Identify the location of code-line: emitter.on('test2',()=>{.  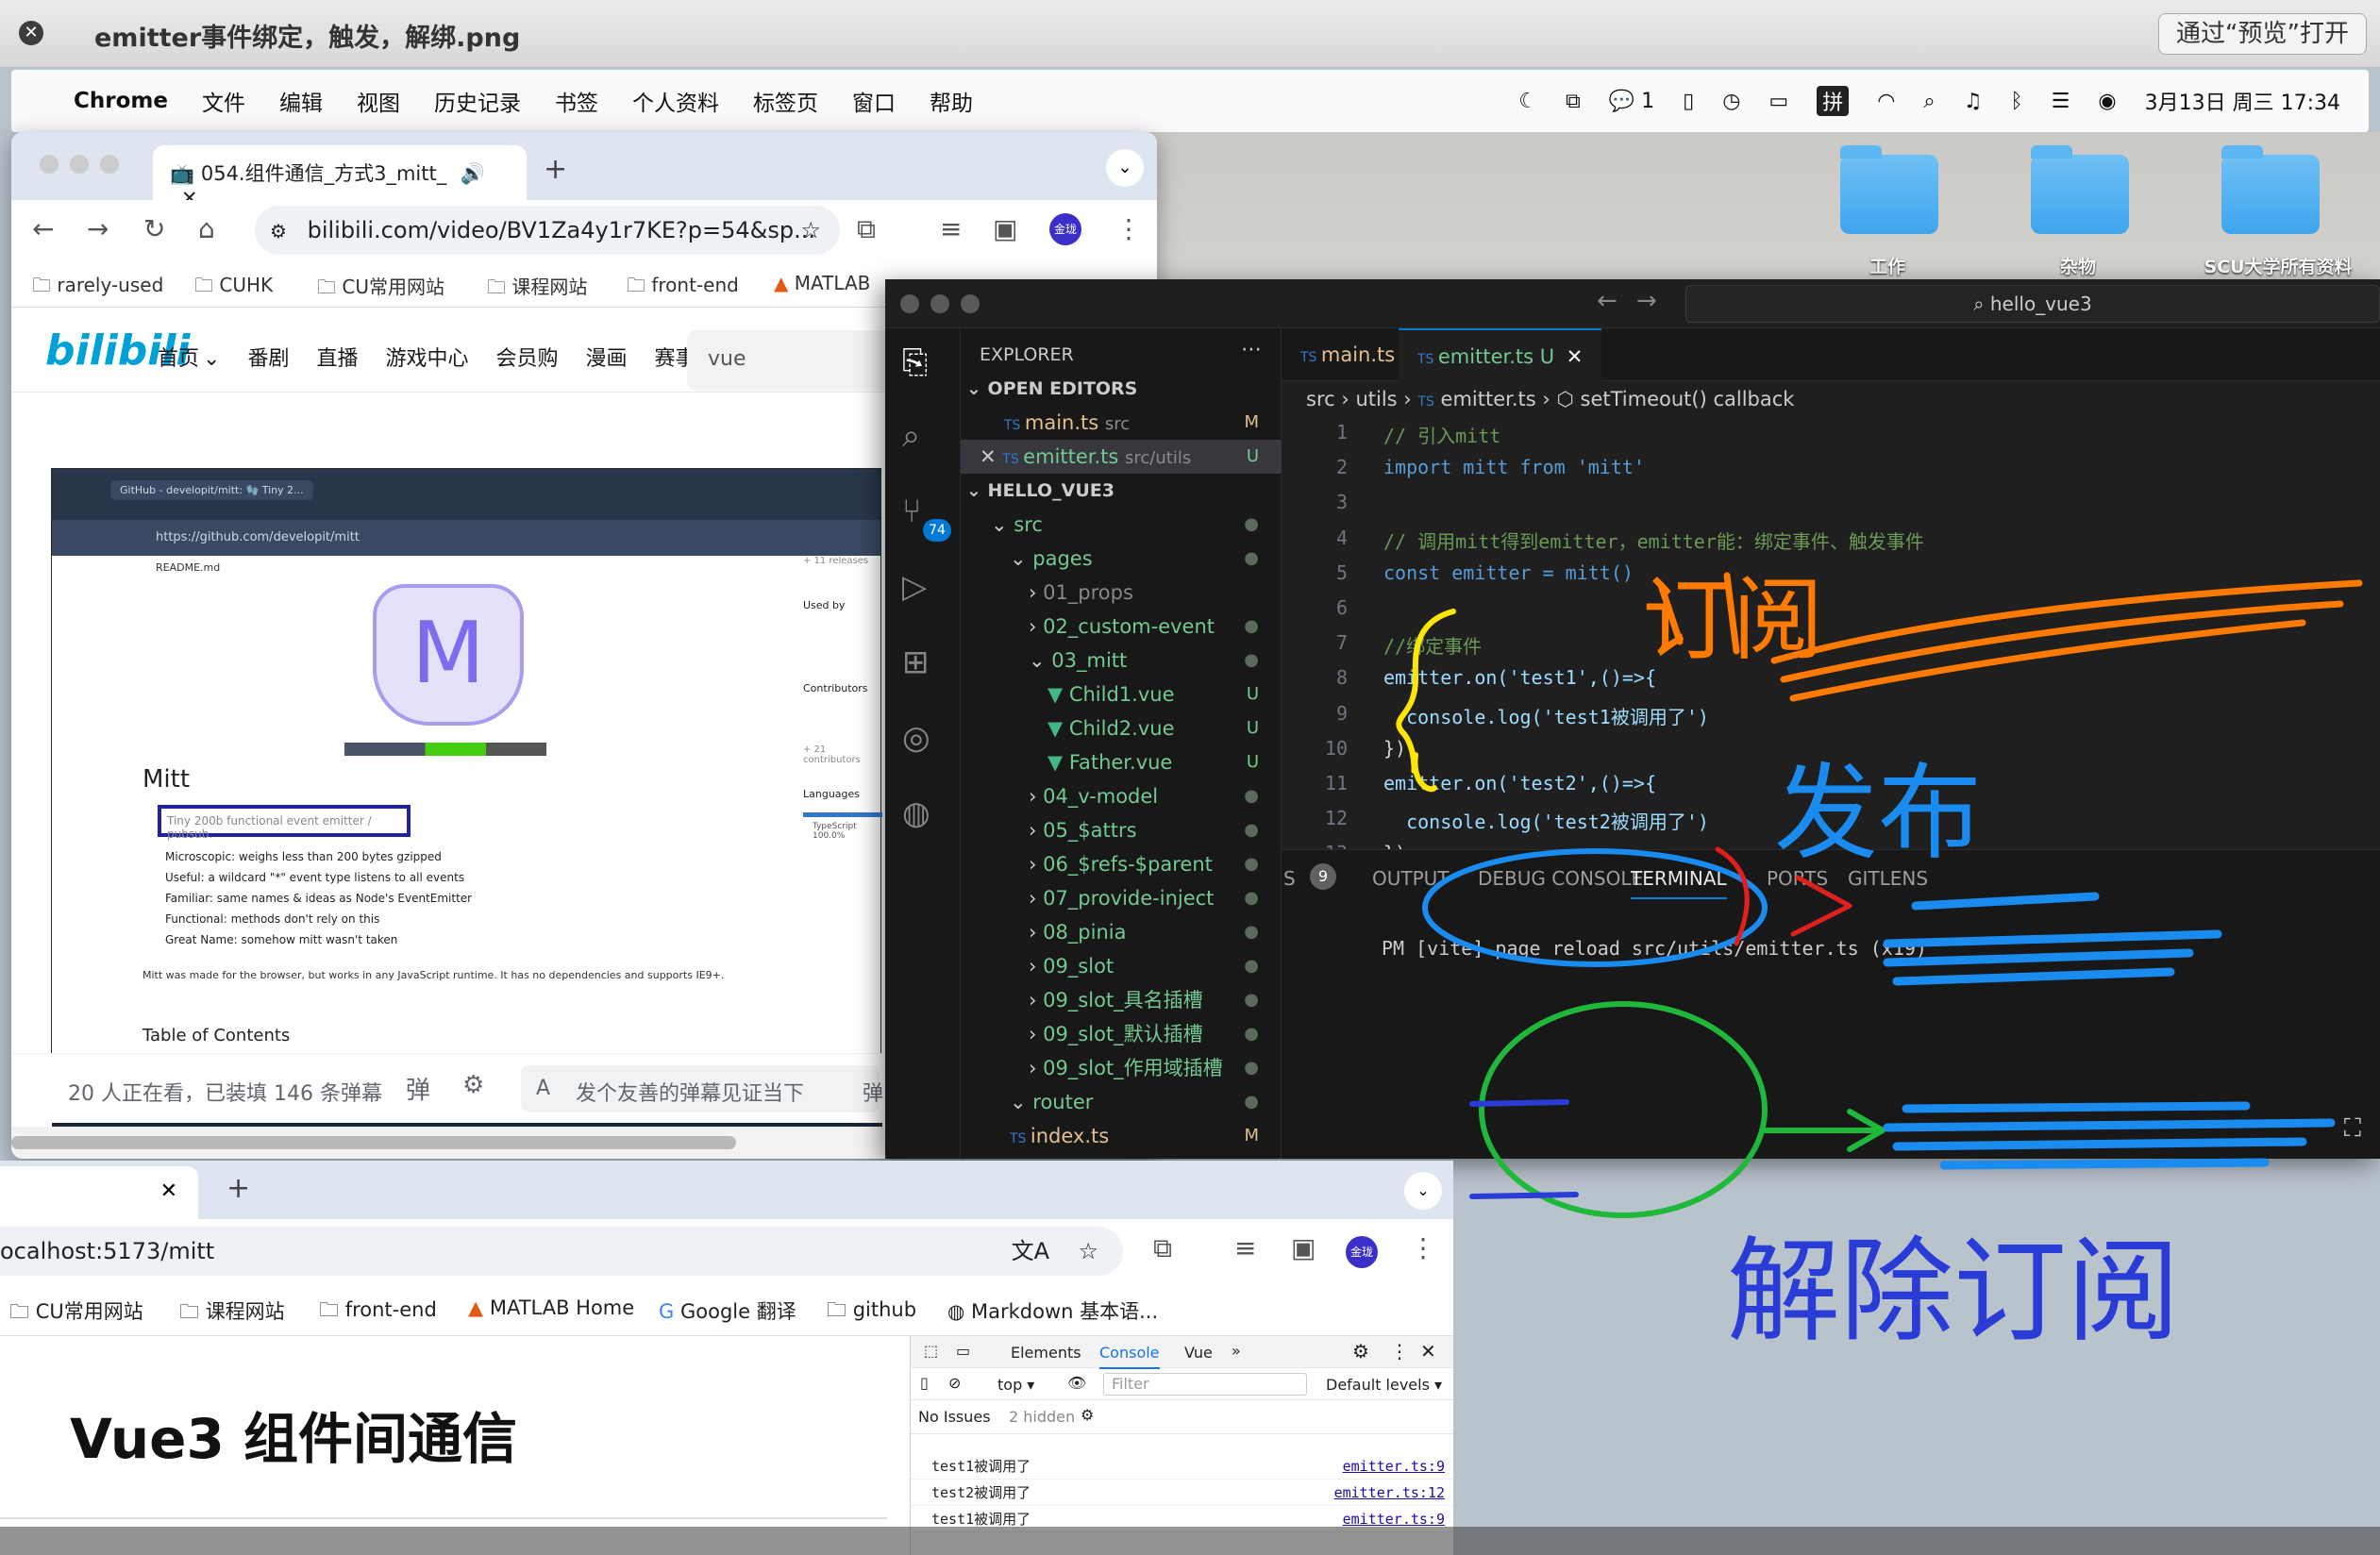
(1519, 783).